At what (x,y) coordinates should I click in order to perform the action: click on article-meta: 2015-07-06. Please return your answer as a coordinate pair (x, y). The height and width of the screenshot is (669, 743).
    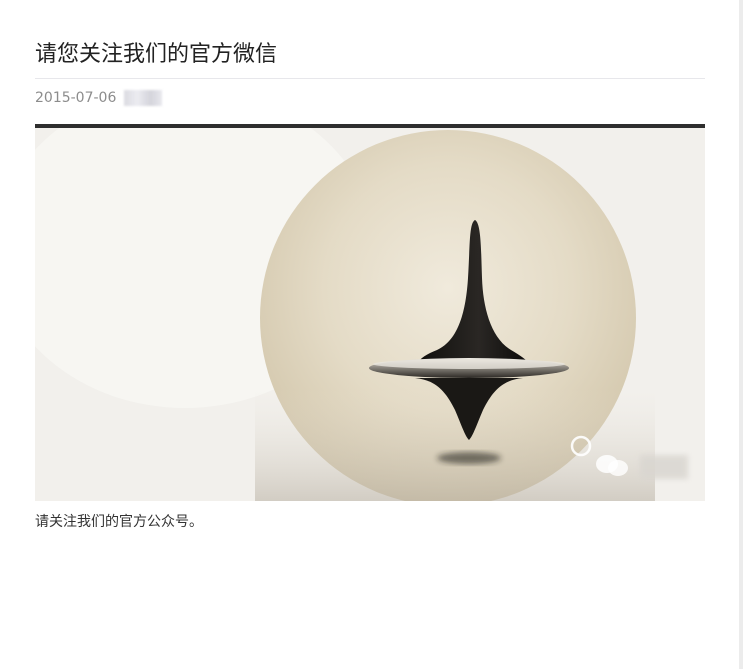
    Looking at the image, I should click on (370, 98).